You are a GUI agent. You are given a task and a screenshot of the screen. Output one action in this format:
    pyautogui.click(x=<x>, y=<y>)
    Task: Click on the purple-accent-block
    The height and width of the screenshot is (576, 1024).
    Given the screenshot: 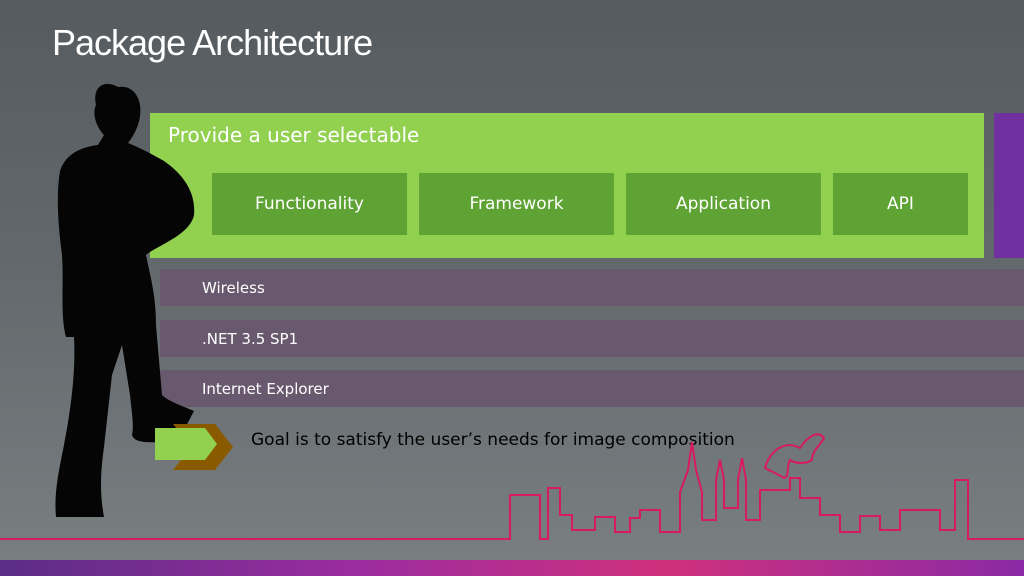 What is the action you would take?
    pyautogui.click(x=1009, y=185)
    